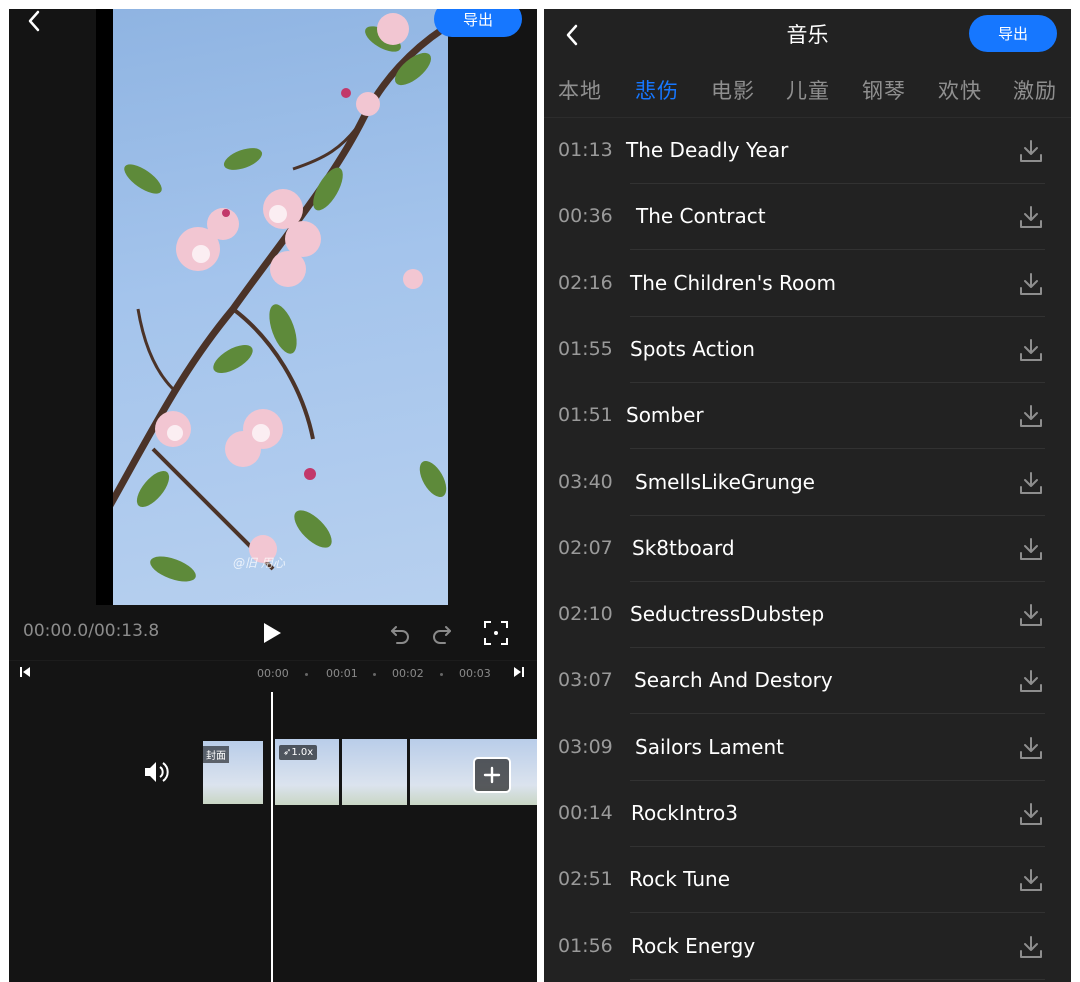 The height and width of the screenshot is (982, 1080). I want to click on song-row: 02:10 SeductressDubstep, so click(807, 615).